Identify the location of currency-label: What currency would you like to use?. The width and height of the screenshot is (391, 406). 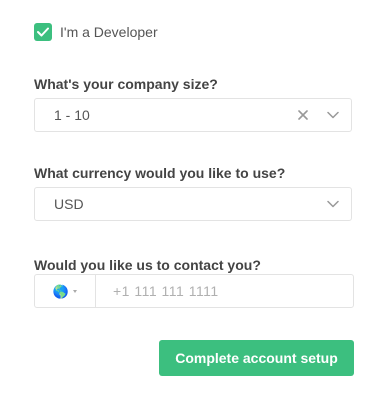
(160, 173).